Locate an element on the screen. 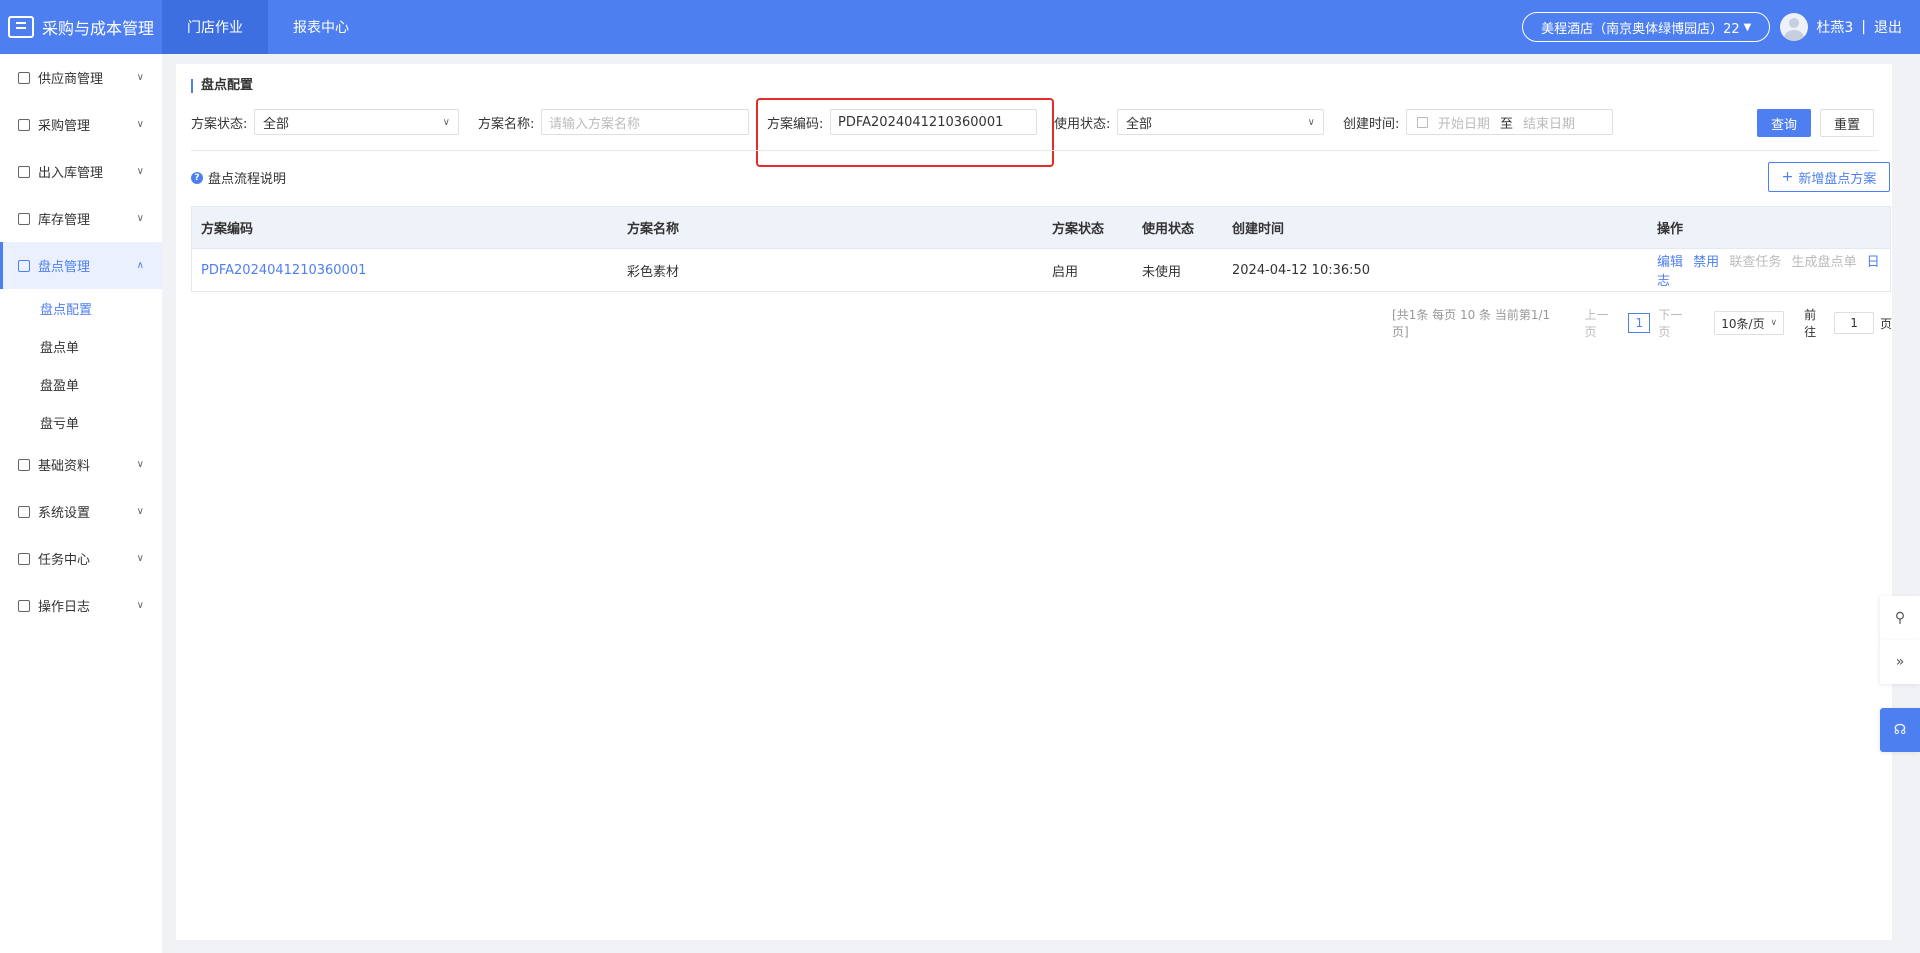 The height and width of the screenshot is (953, 1920). plan-status-select: 全部 ∨ is located at coordinates (356, 122).